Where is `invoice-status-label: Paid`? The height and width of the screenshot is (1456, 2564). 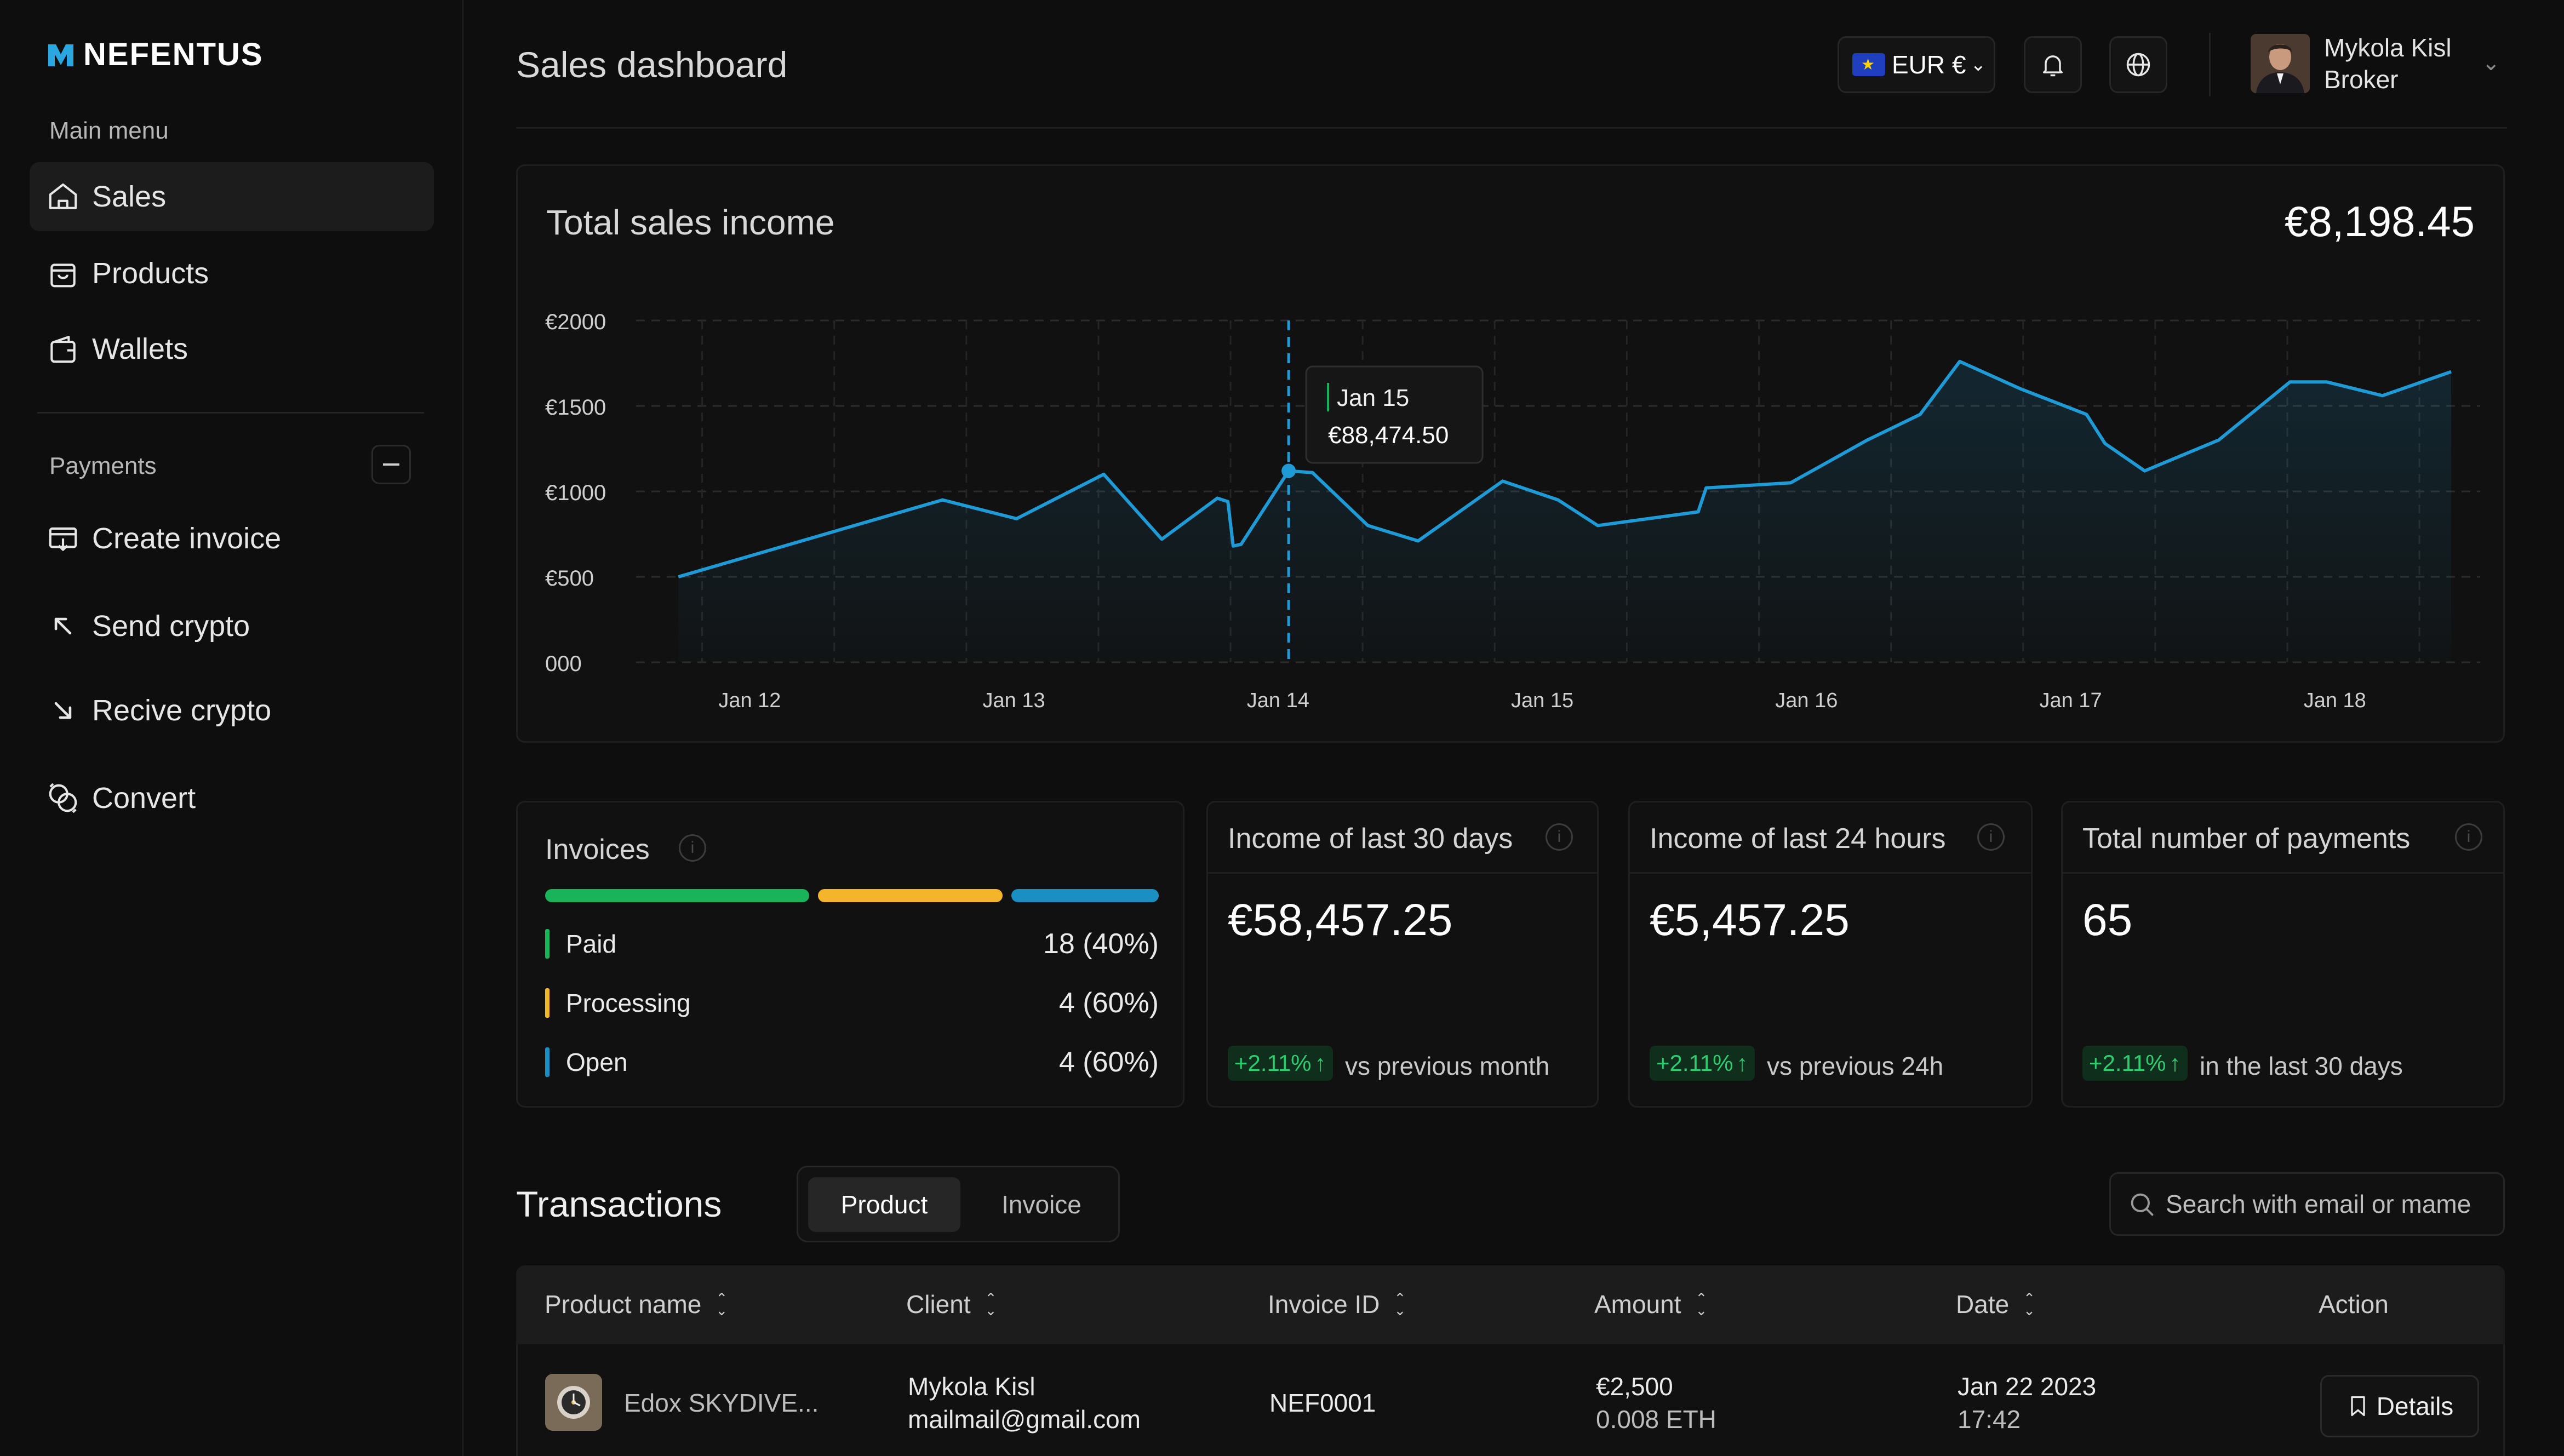 invoice-status-label: Paid is located at coordinates (592, 944).